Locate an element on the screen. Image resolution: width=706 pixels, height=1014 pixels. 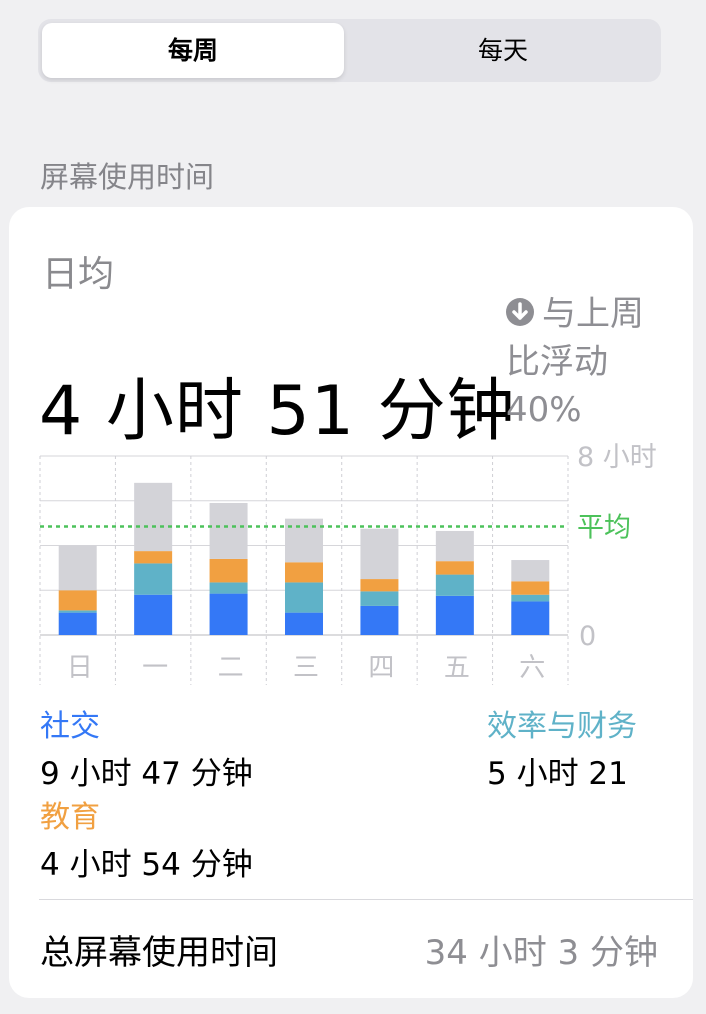
y-tick-label-zero: 0 is located at coordinates (587, 636).